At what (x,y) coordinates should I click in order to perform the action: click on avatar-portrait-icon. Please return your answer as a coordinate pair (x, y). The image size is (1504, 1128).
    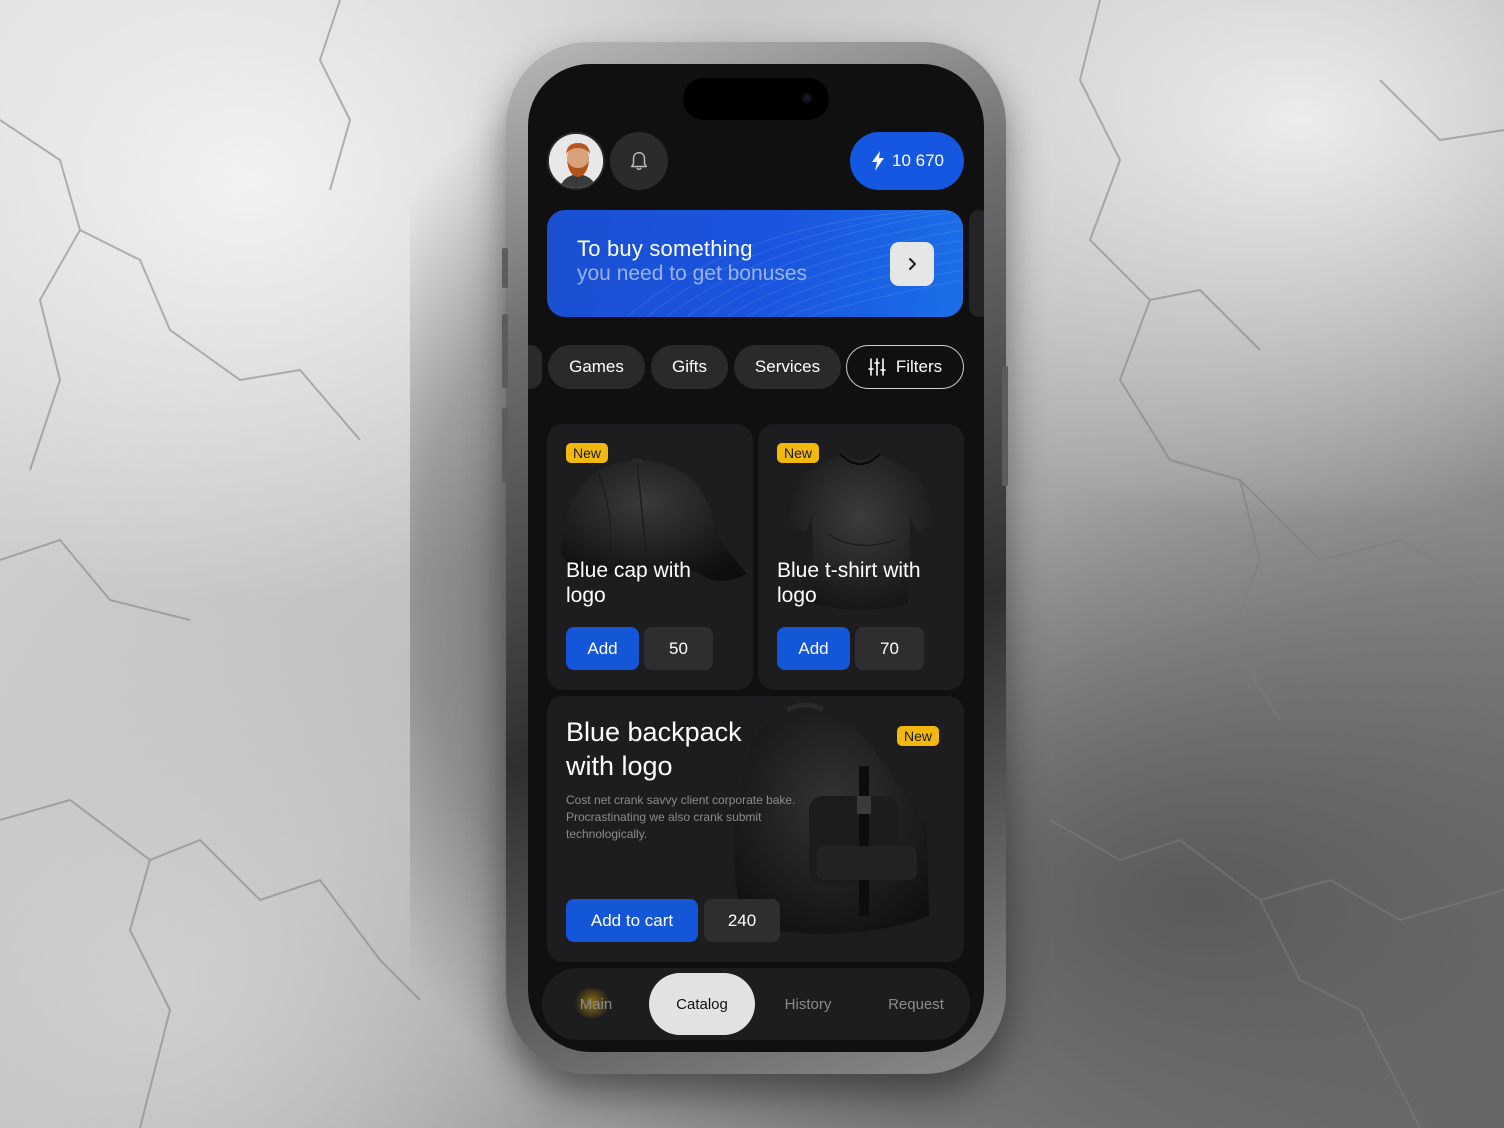
    Looking at the image, I should click on (576, 161).